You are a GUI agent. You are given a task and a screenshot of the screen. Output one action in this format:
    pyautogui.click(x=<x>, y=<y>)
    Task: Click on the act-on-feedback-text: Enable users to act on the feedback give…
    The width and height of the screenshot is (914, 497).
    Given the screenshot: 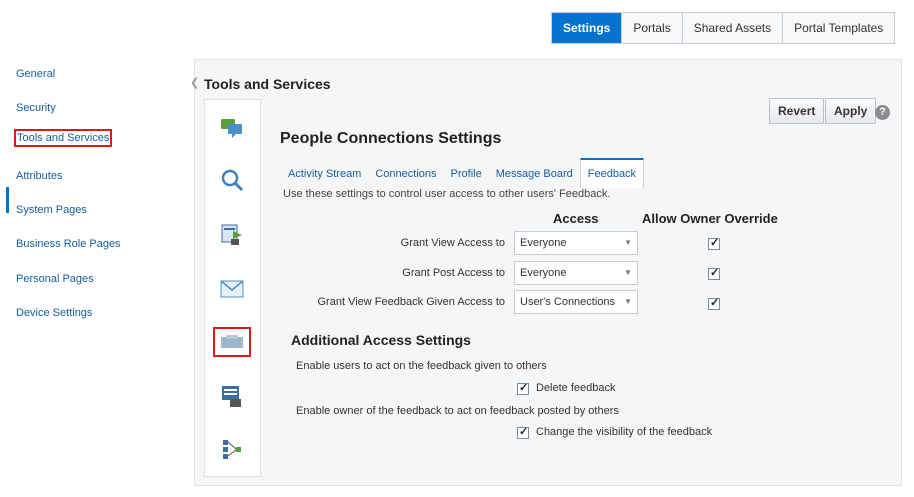 What is the action you would take?
    pyautogui.click(x=421, y=366)
    